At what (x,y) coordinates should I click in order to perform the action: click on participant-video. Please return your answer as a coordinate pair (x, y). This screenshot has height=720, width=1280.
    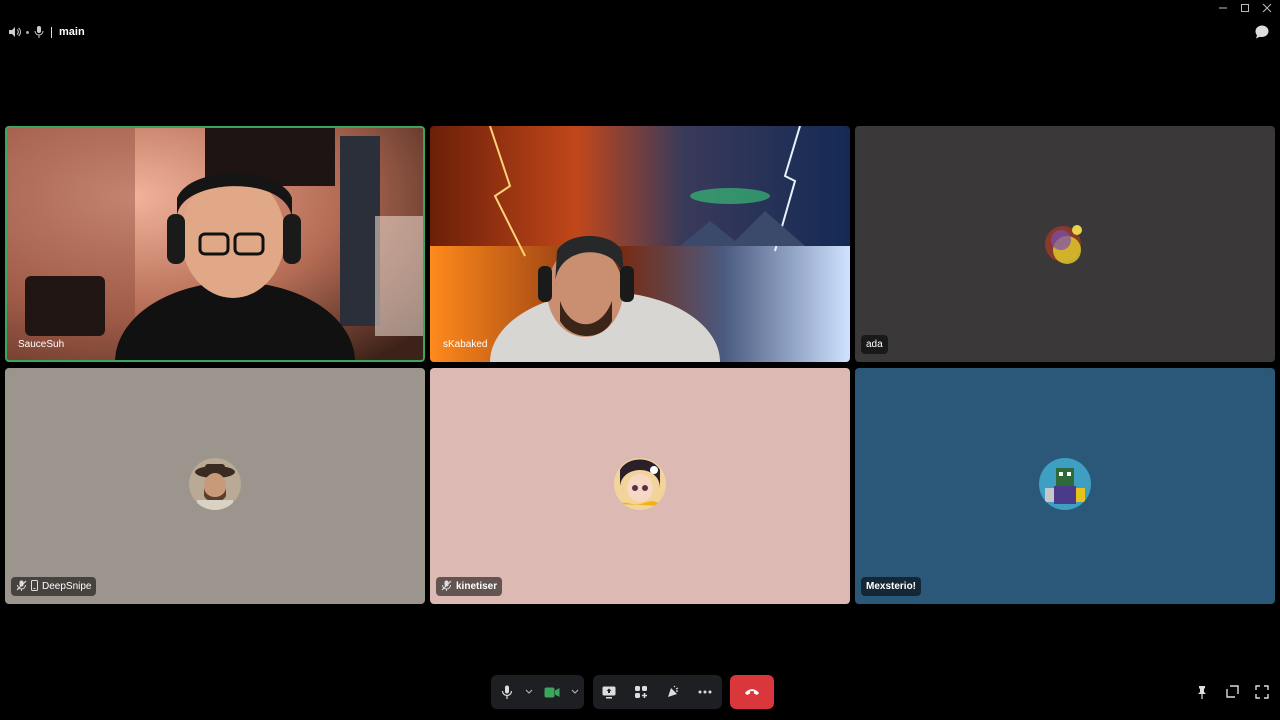
    Looking at the image, I should click on (640, 244).